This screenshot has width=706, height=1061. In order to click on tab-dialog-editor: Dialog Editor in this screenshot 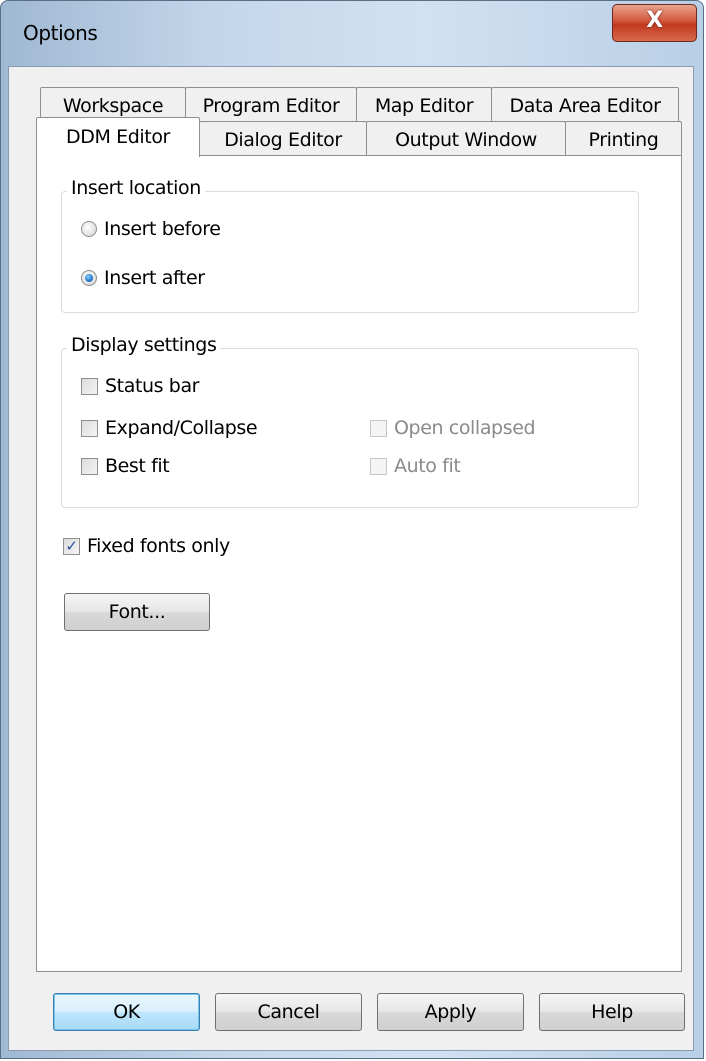, I will do `click(283, 139)`.